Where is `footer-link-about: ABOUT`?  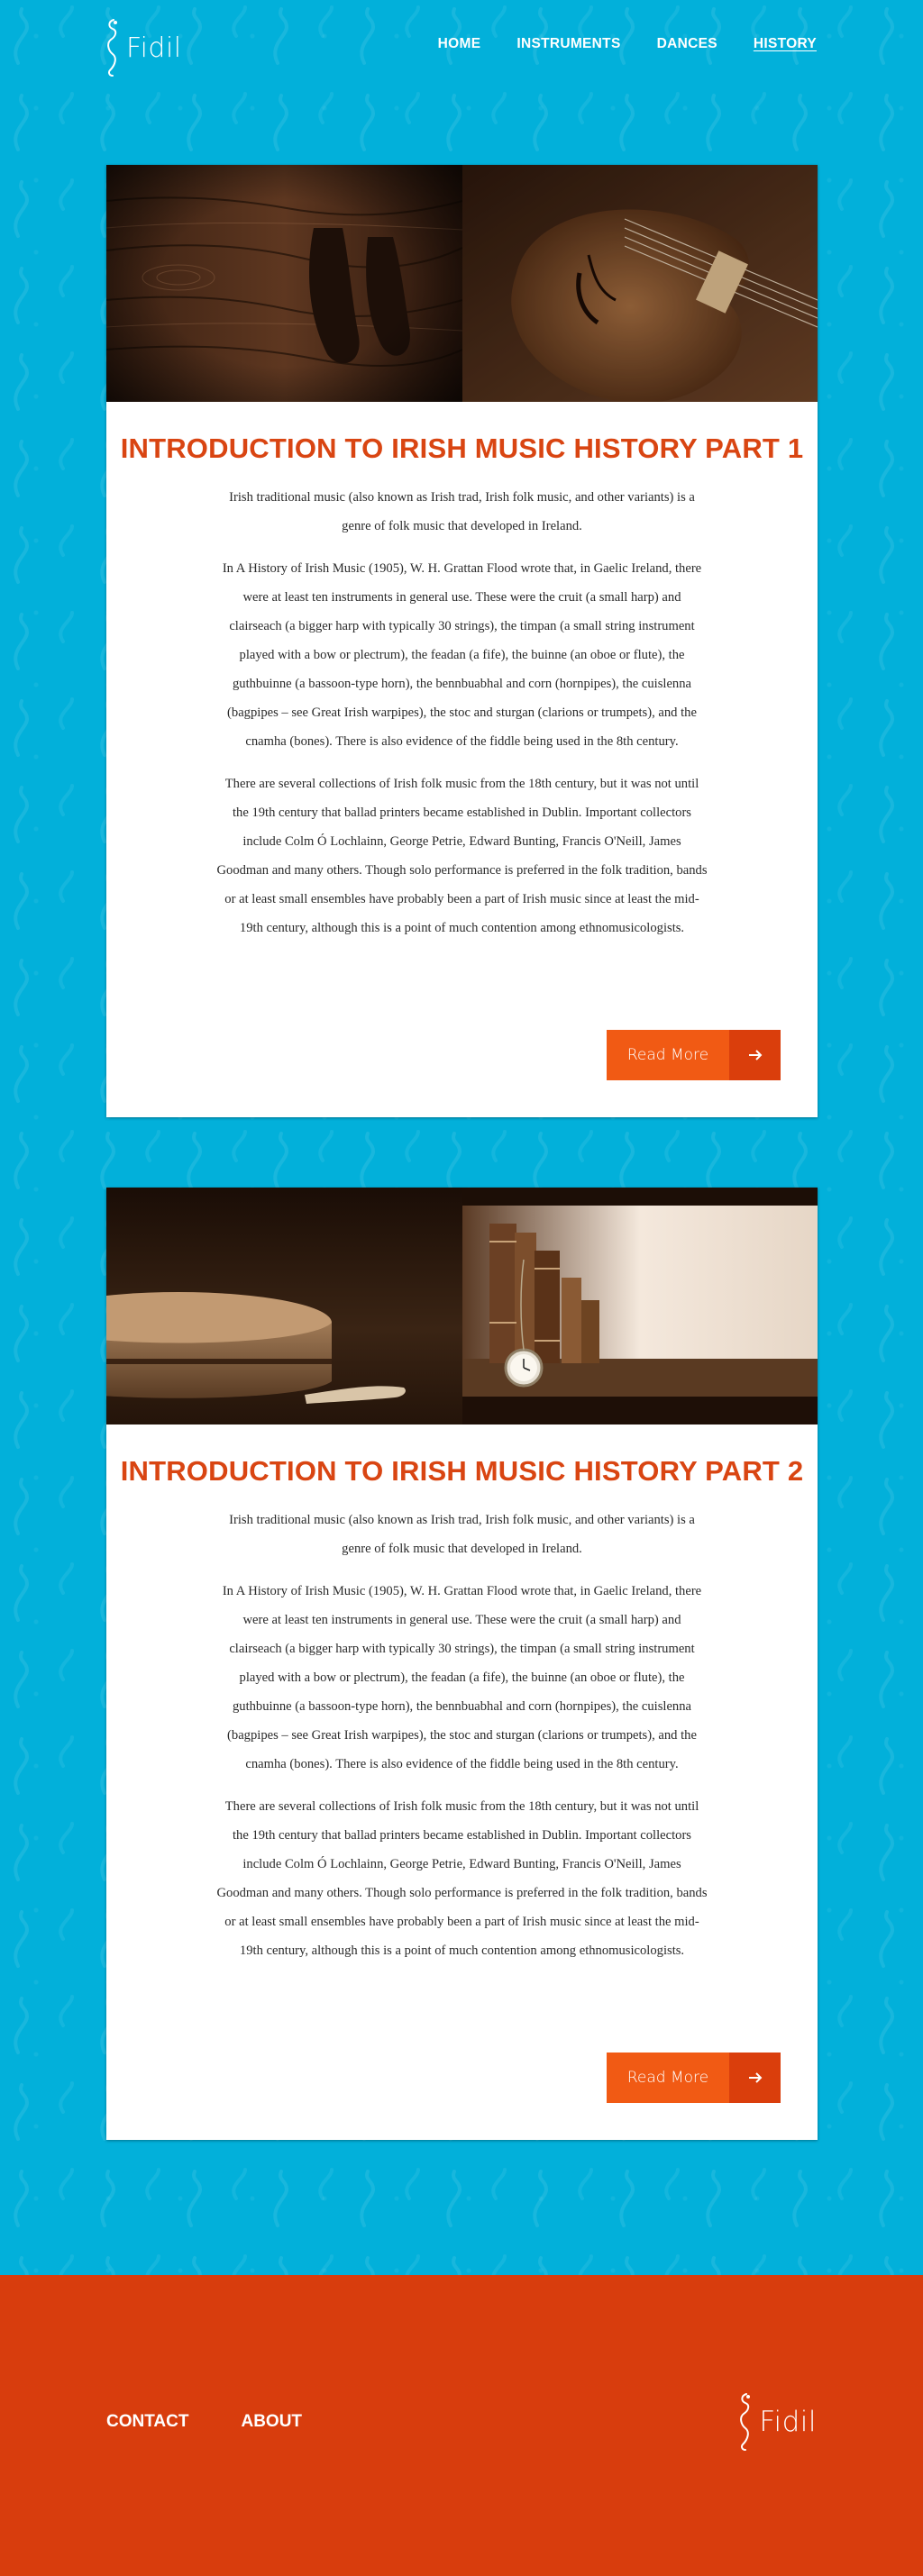
footer-link-about: ABOUT is located at coordinates (271, 2422).